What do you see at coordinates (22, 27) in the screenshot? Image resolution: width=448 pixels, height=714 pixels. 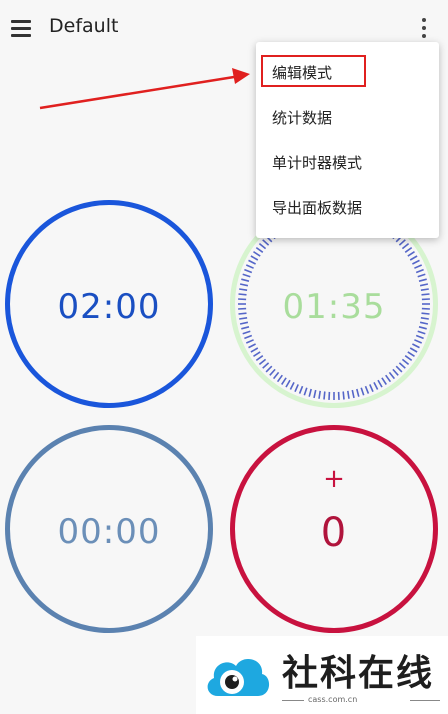 I see `hamburger-menu-icon` at bounding box center [22, 27].